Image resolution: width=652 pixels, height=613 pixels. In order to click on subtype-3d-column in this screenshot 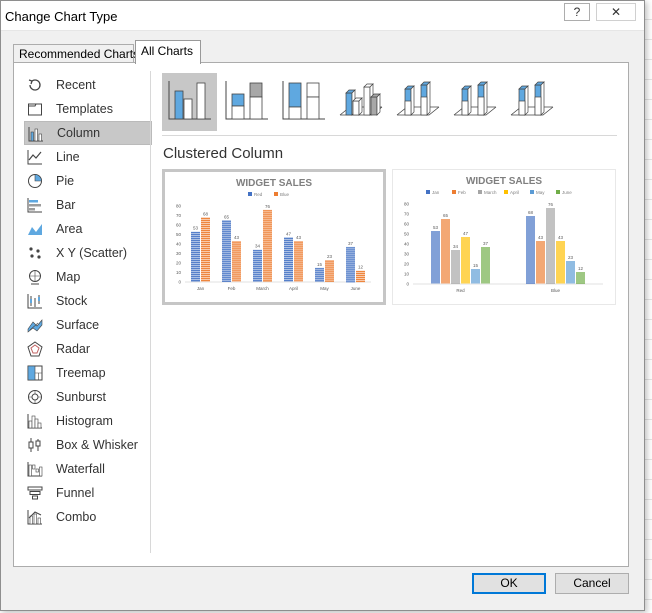, I will do `click(531, 102)`.